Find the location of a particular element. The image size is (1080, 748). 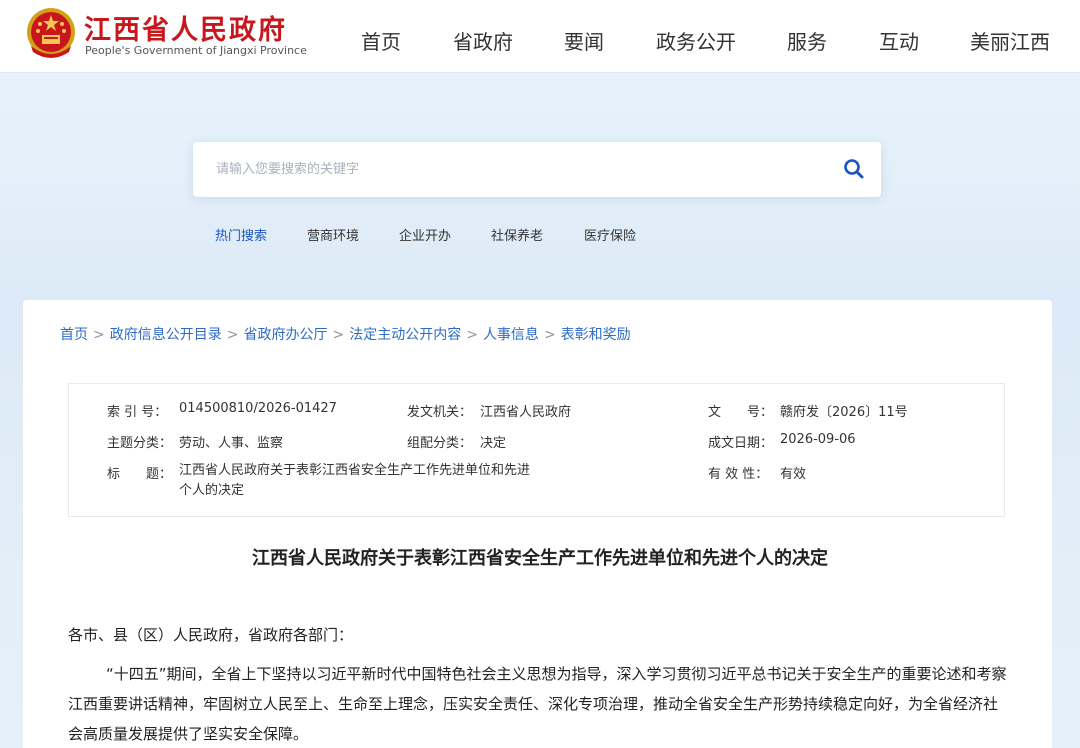

meta-title-value: 江西省人民政府关于表彰江西省安全生产工作先进单位和先进个人的决定 is located at coordinates (355, 480).